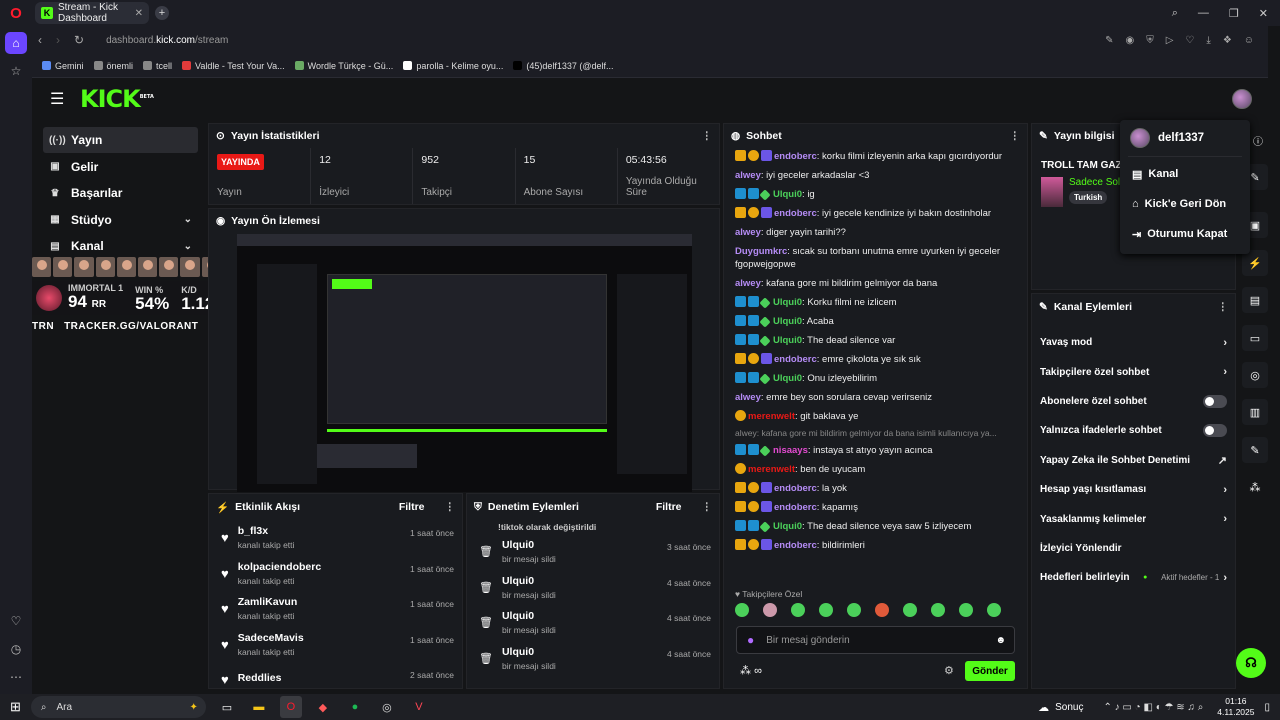 The width and height of the screenshot is (1280, 720). Describe the element at coordinates (1153, 707) in the screenshot. I see `tray-icons: ⌃ ♪ ▭ ◔ ◧ ◐ ☂ ≋ ♫ ⌕` at that location.